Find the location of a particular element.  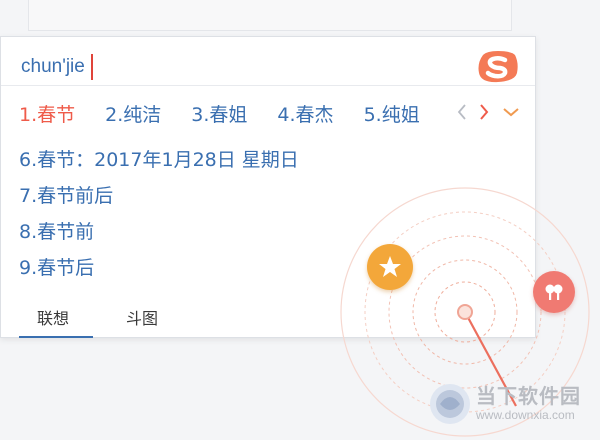

candidate-7: 7.春节前后 is located at coordinates (66, 194).